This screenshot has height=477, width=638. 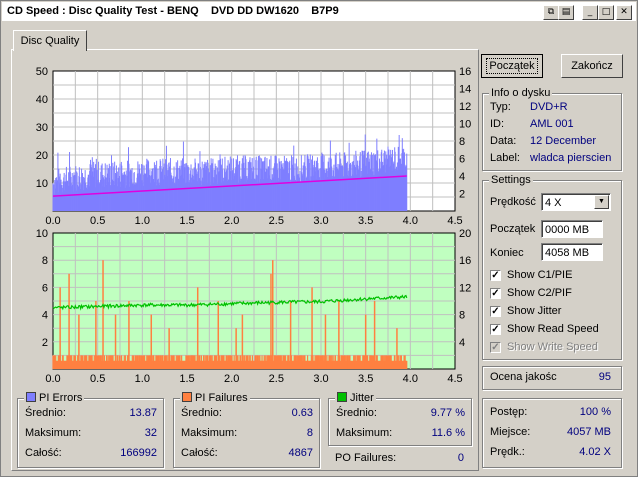 I want to click on pi-failures-max-label: Maksimum:, so click(x=209, y=433).